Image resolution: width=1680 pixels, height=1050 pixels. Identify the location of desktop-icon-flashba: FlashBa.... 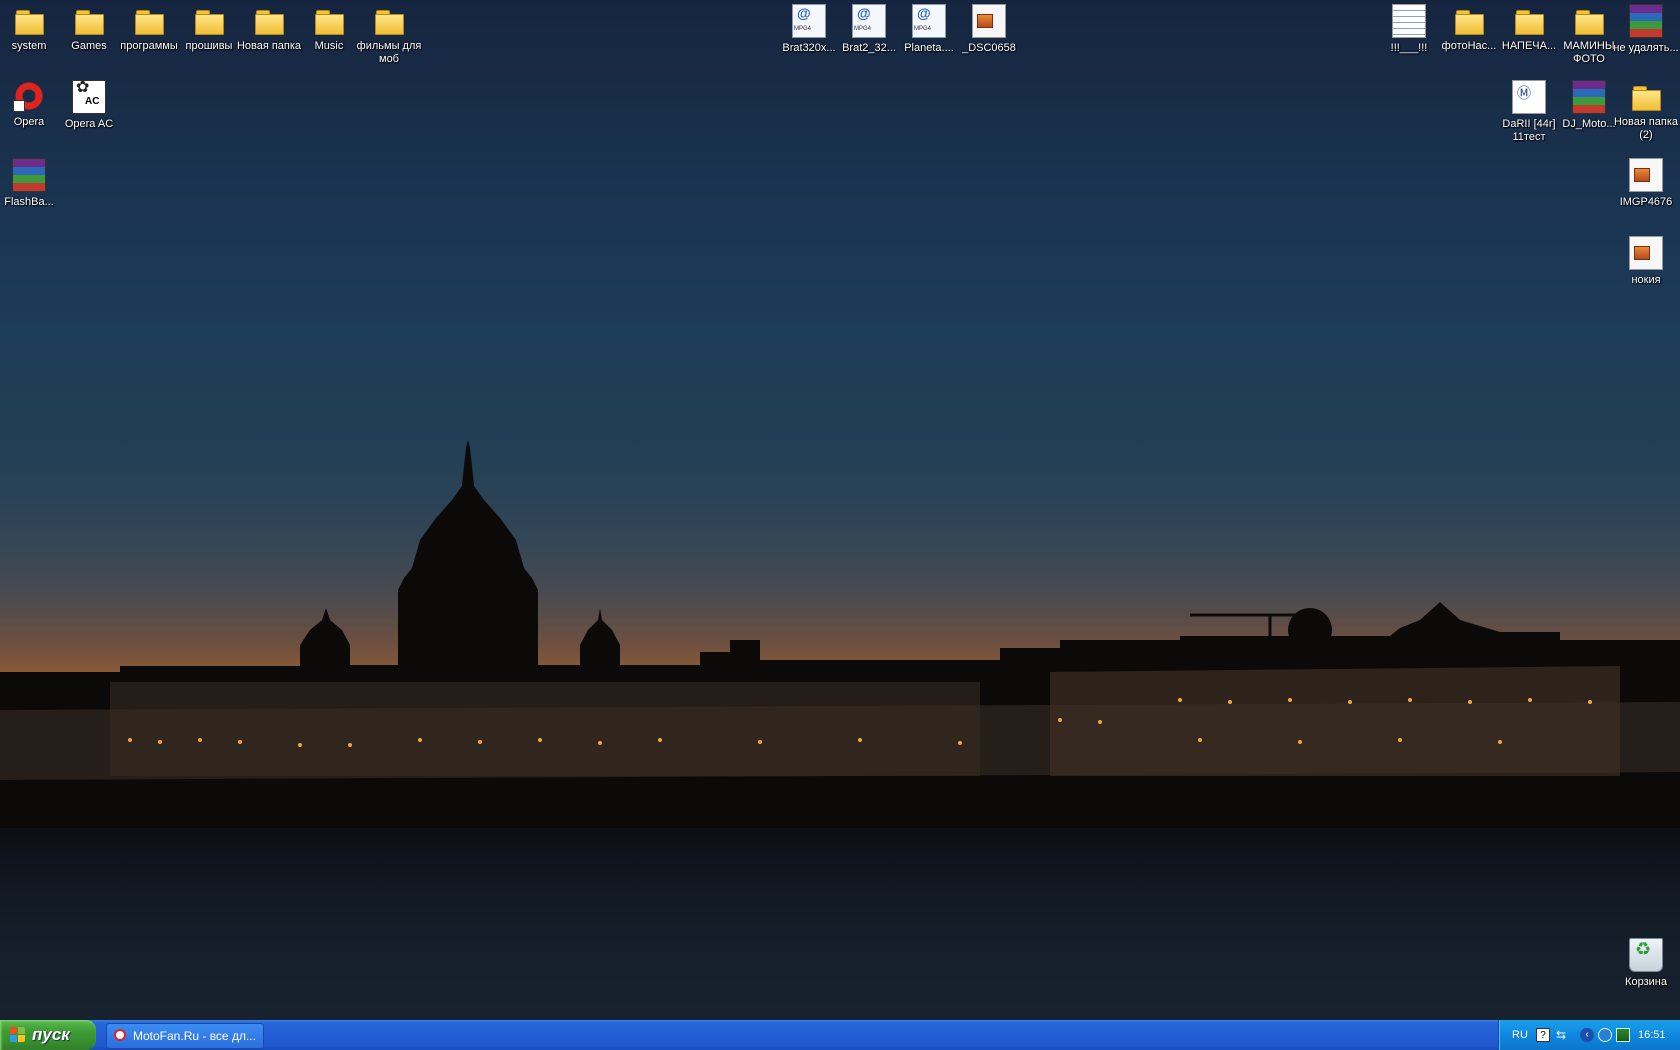
(31, 183).